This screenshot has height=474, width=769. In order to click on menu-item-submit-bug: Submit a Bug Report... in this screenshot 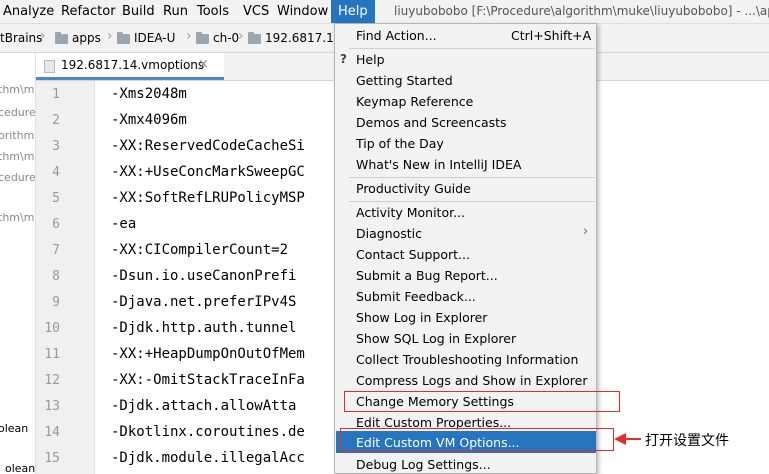, I will do `click(427, 276)`.